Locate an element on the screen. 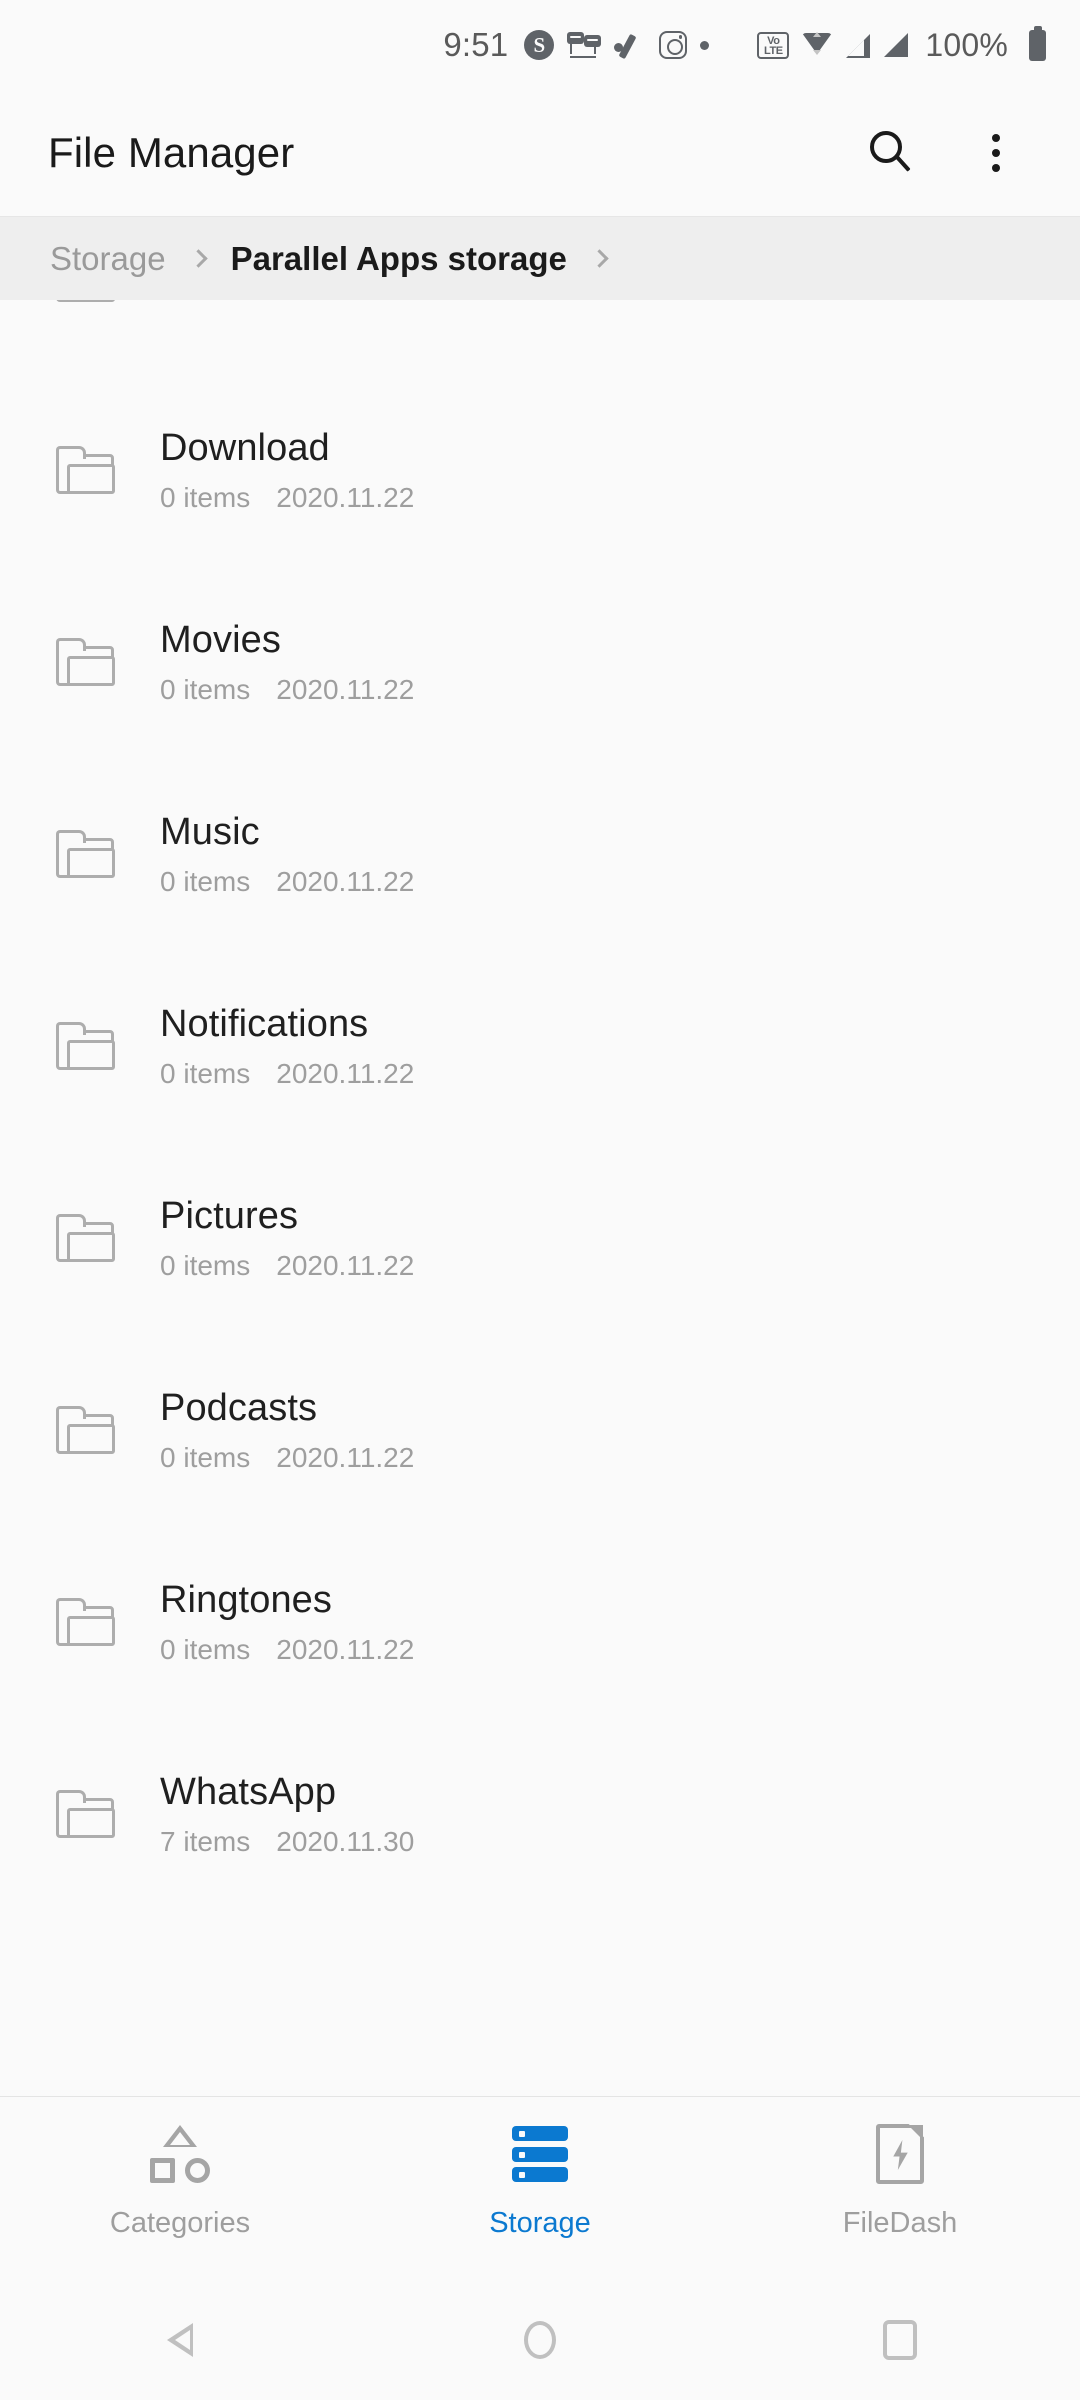 This screenshot has width=1080, height=2400. list-item-name: Notifications is located at coordinates (264, 1023).